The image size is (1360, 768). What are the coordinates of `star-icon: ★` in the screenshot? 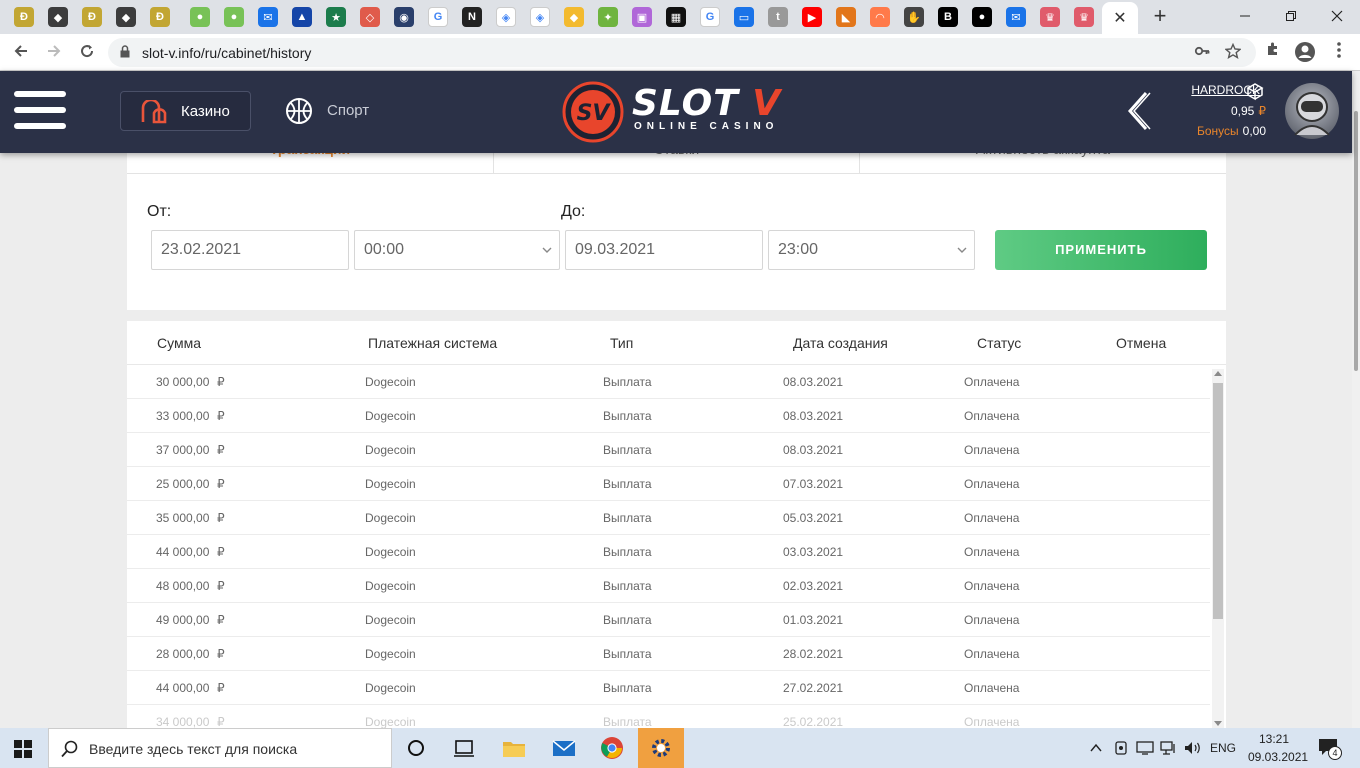 It's located at (336, 17).